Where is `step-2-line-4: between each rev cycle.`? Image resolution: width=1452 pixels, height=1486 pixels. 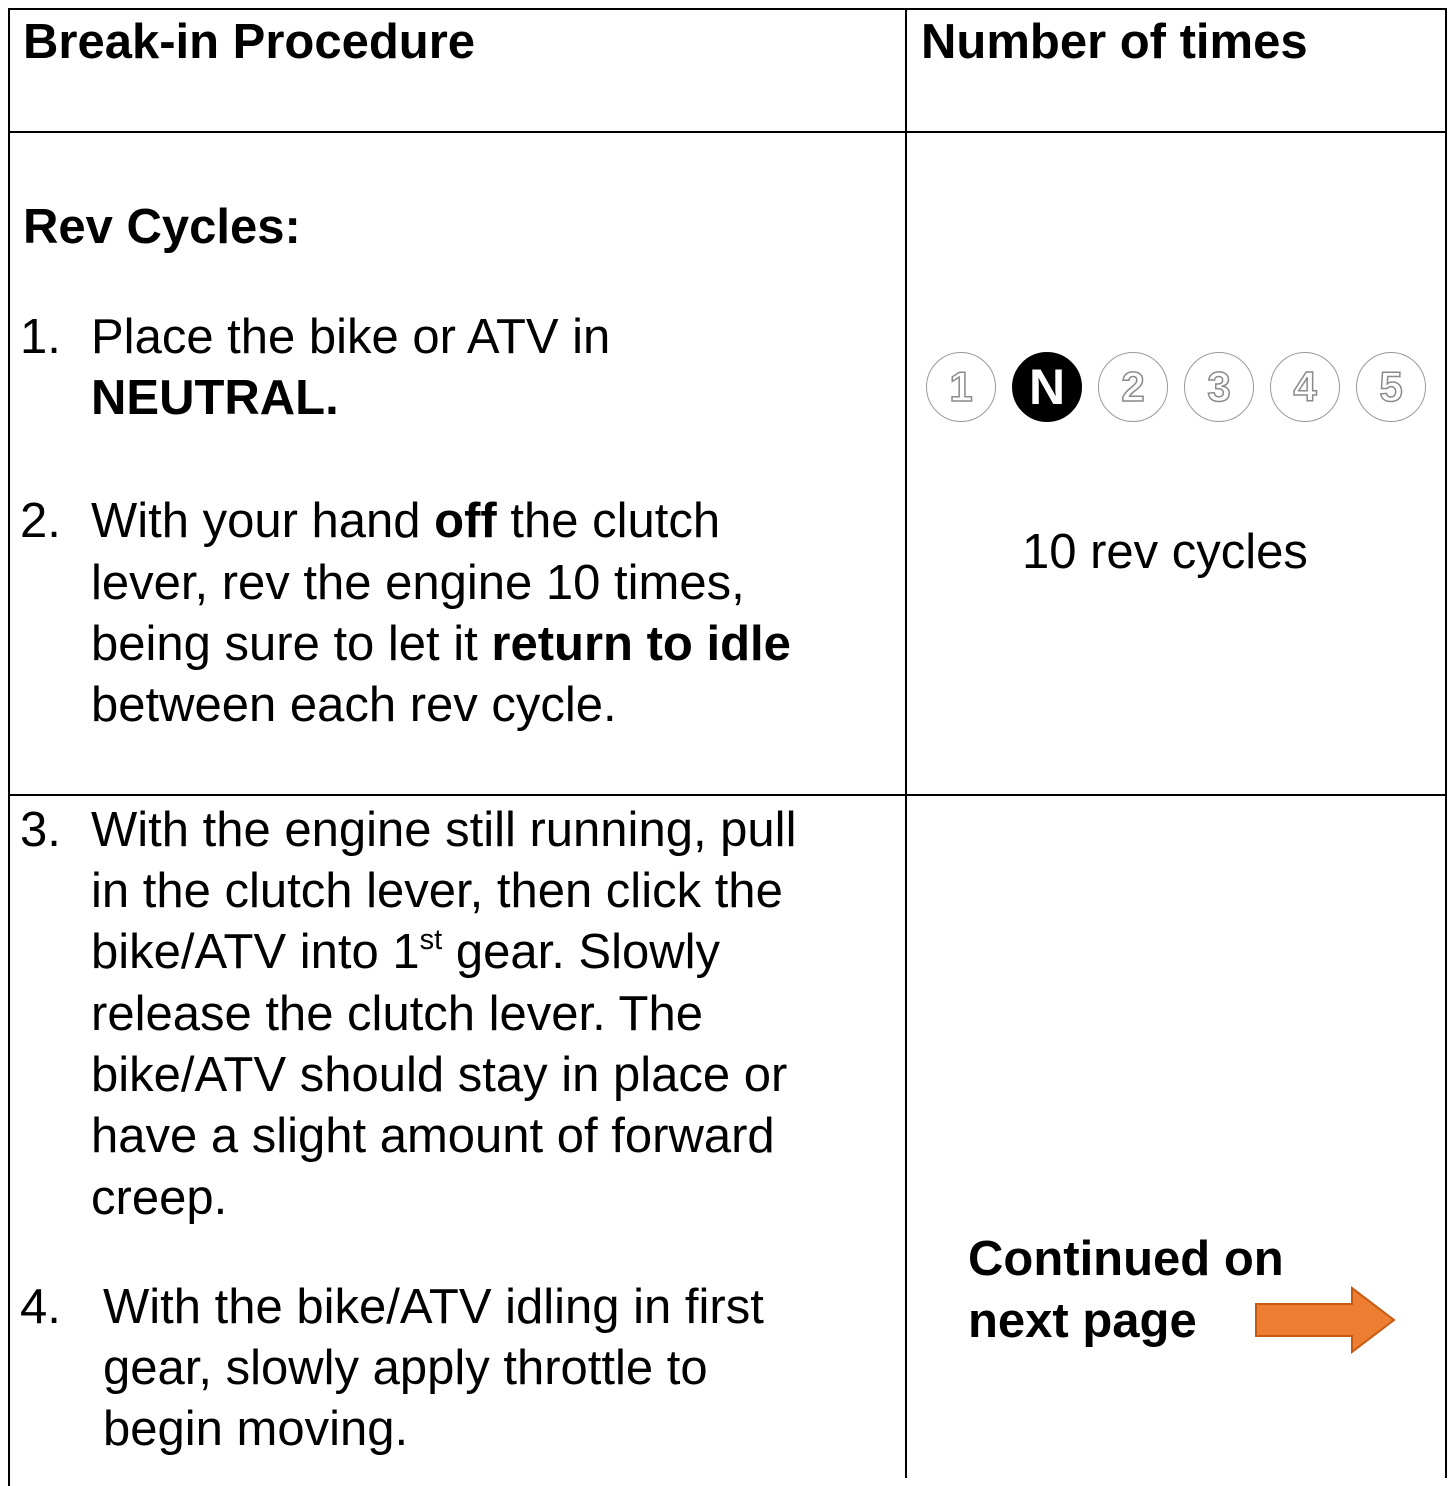 step-2-line-4: between each rev cycle. is located at coordinates (354, 705).